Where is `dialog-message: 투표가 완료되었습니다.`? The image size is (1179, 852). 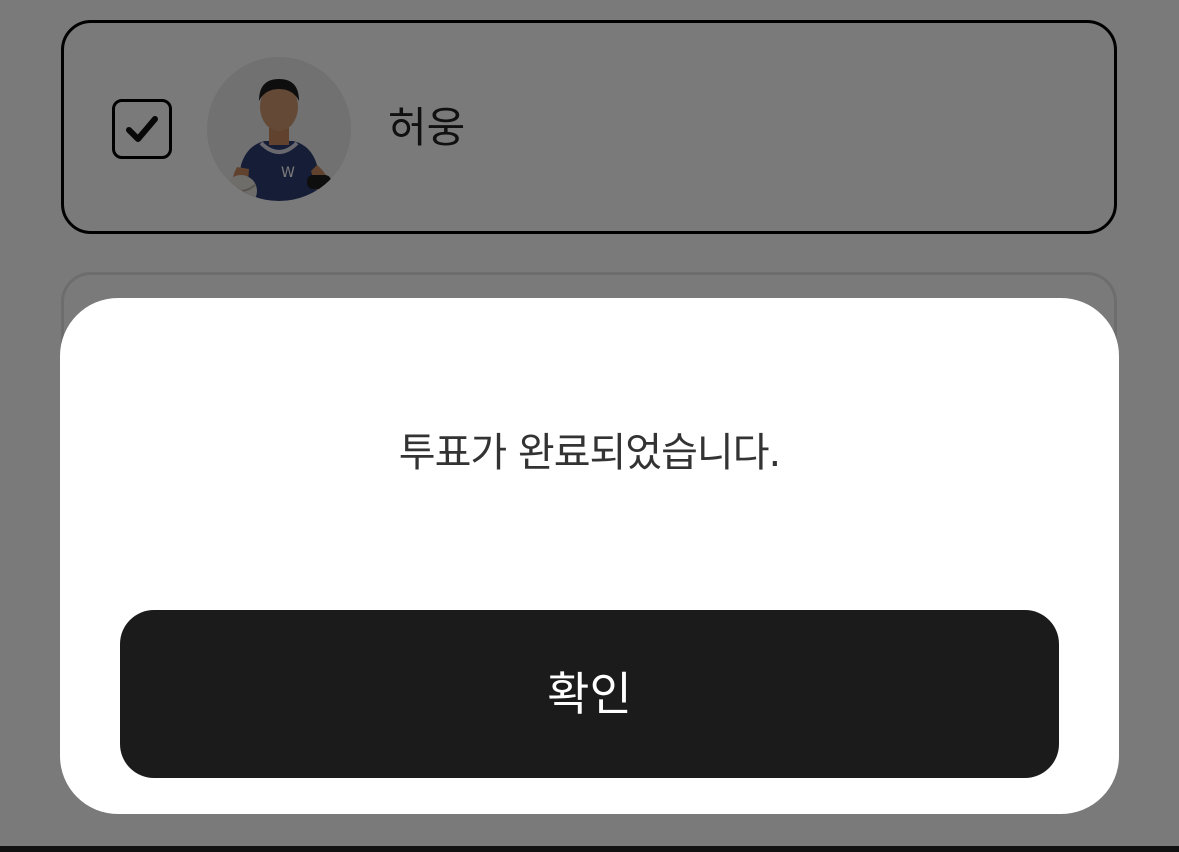 dialog-message: 투표가 완료되었습니다. is located at coordinates (589, 453).